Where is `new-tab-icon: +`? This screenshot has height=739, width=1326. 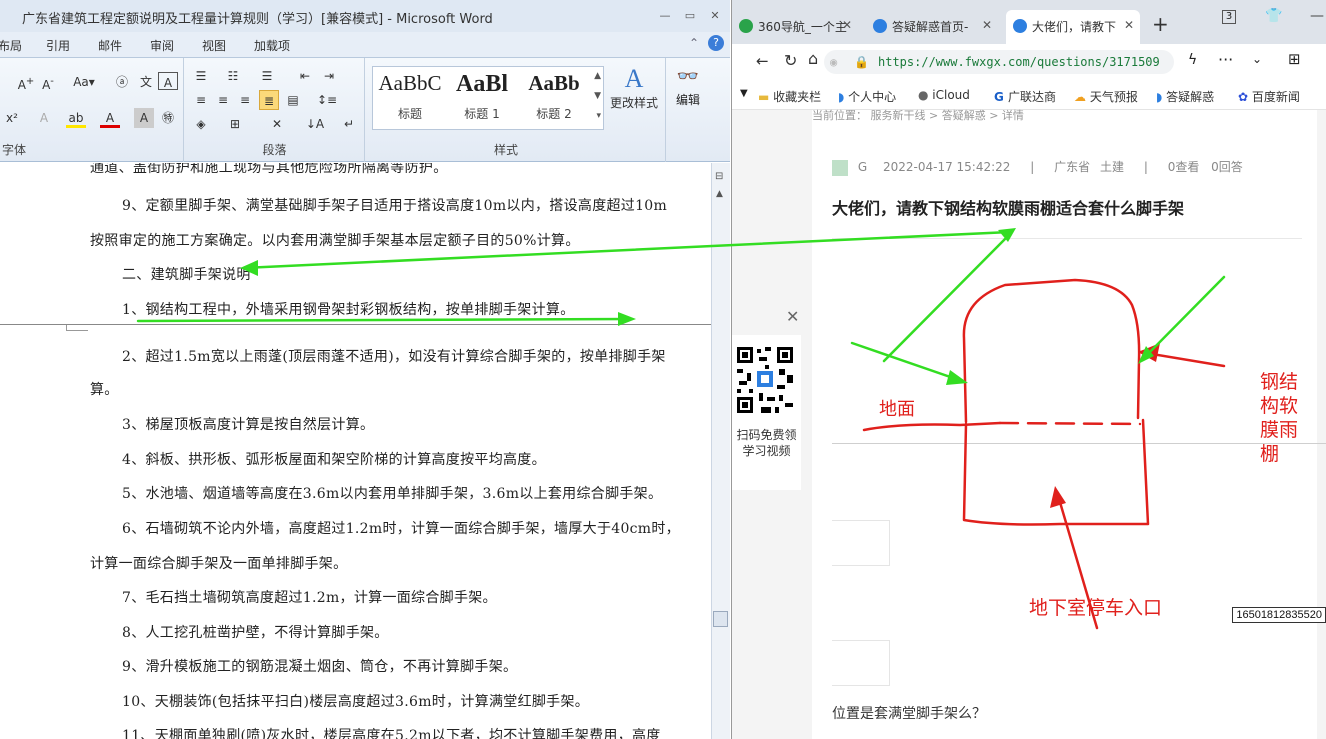 new-tab-icon: + is located at coordinates (1160, 24).